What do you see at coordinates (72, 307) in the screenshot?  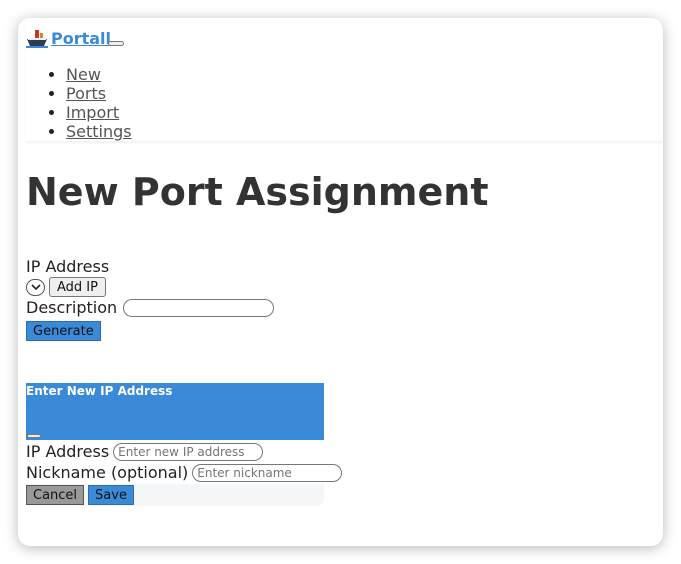 I see `description-label: Description` at bounding box center [72, 307].